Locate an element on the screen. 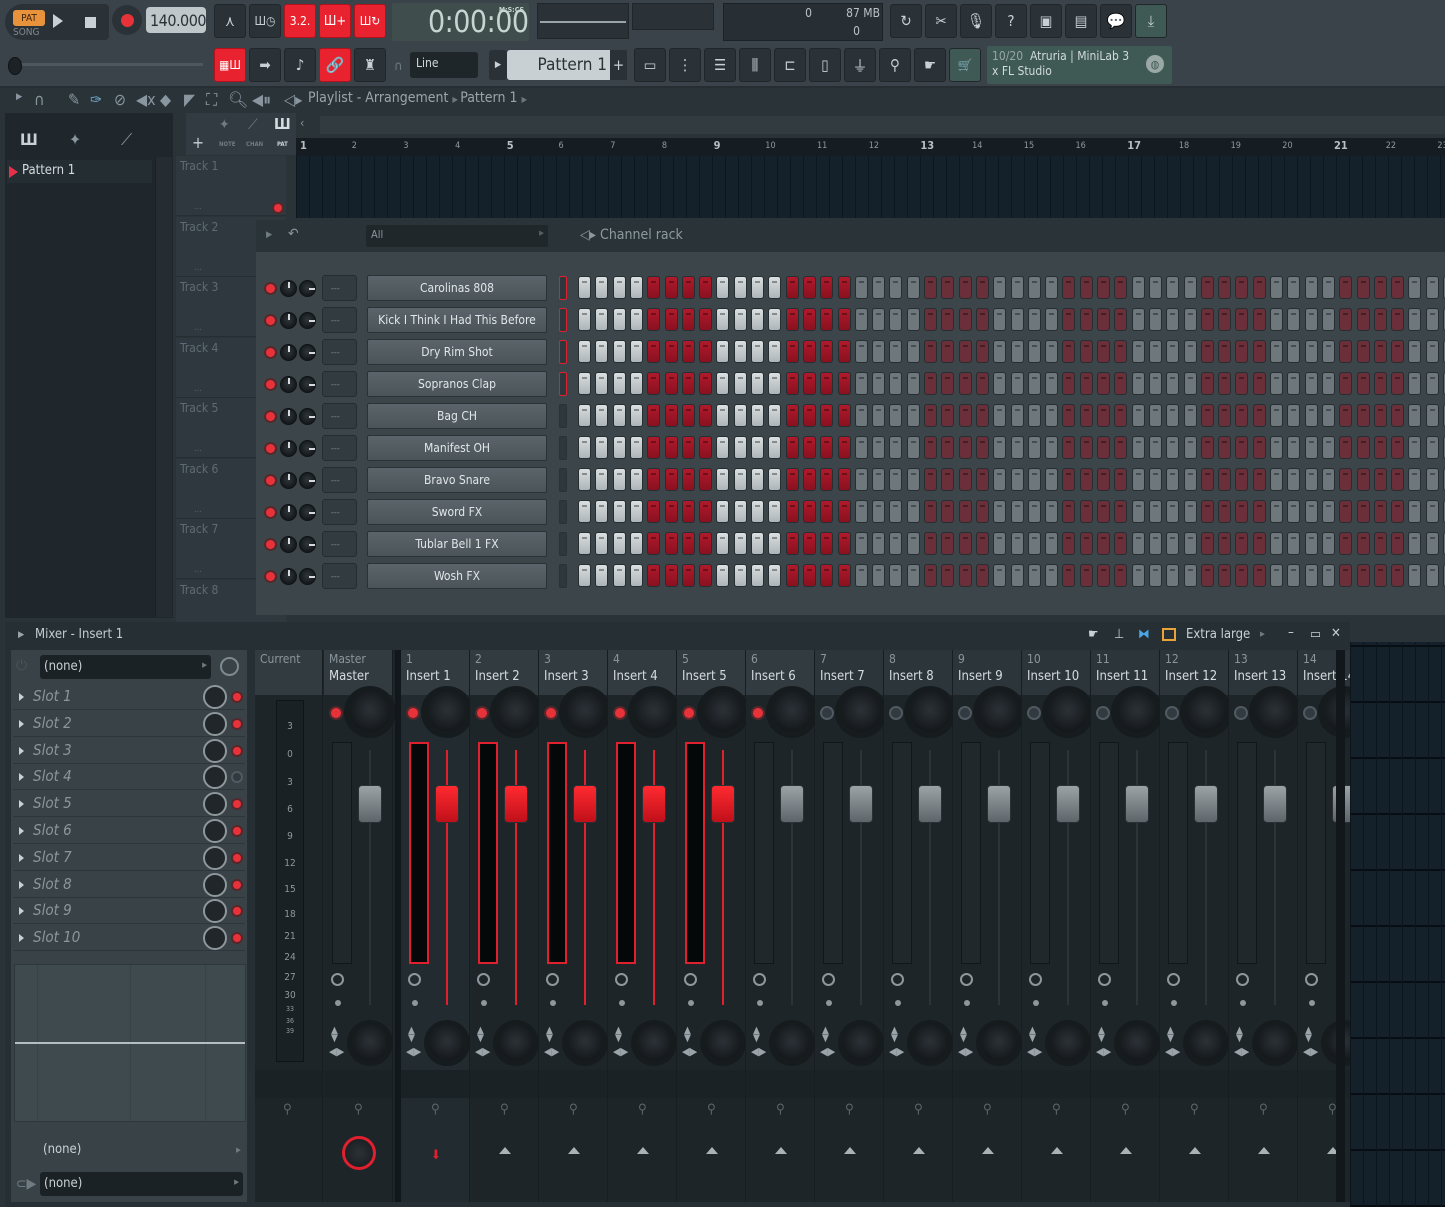  insert-strip: 5 Insert 5 ▲ ▼ ◀▶ ⚲ is located at coordinates (711, 926).